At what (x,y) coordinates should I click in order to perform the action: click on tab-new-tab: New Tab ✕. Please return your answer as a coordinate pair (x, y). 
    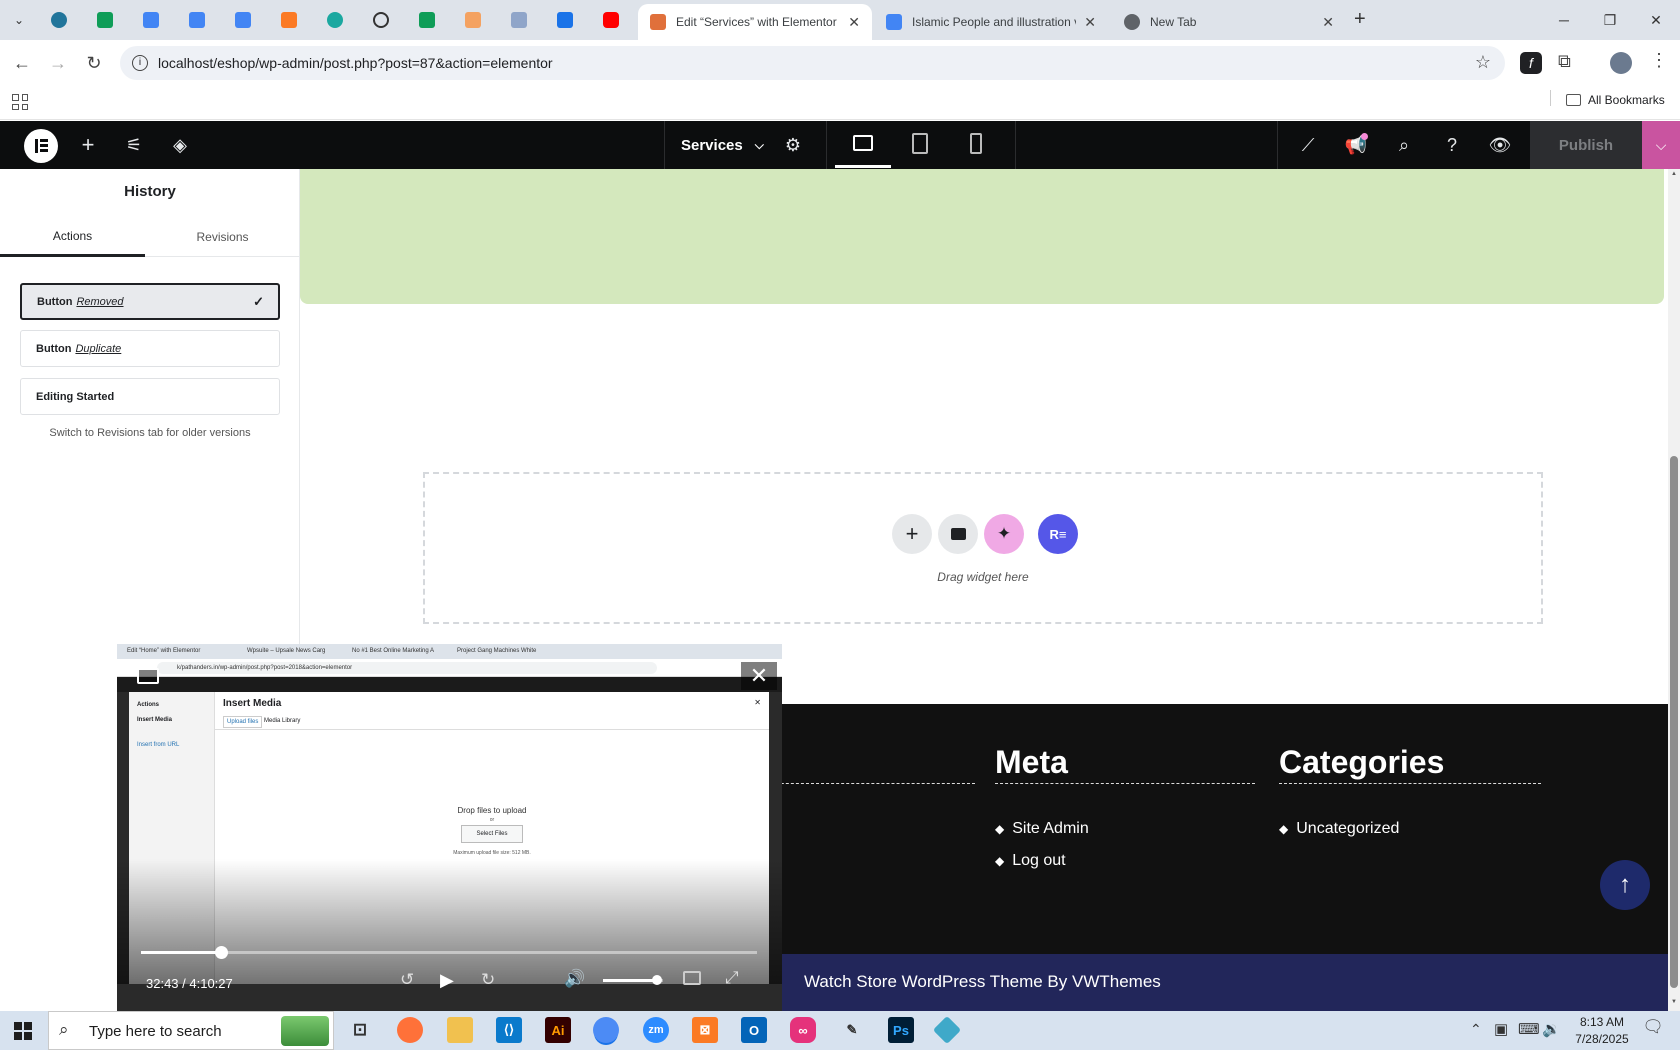
    Looking at the image, I should click on (1229, 22).